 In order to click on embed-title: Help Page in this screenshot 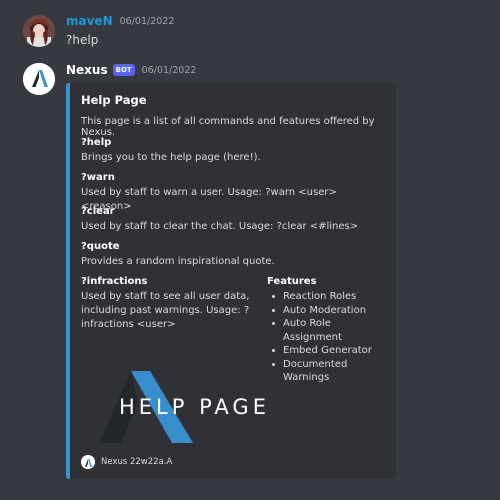, I will do `click(114, 100)`.